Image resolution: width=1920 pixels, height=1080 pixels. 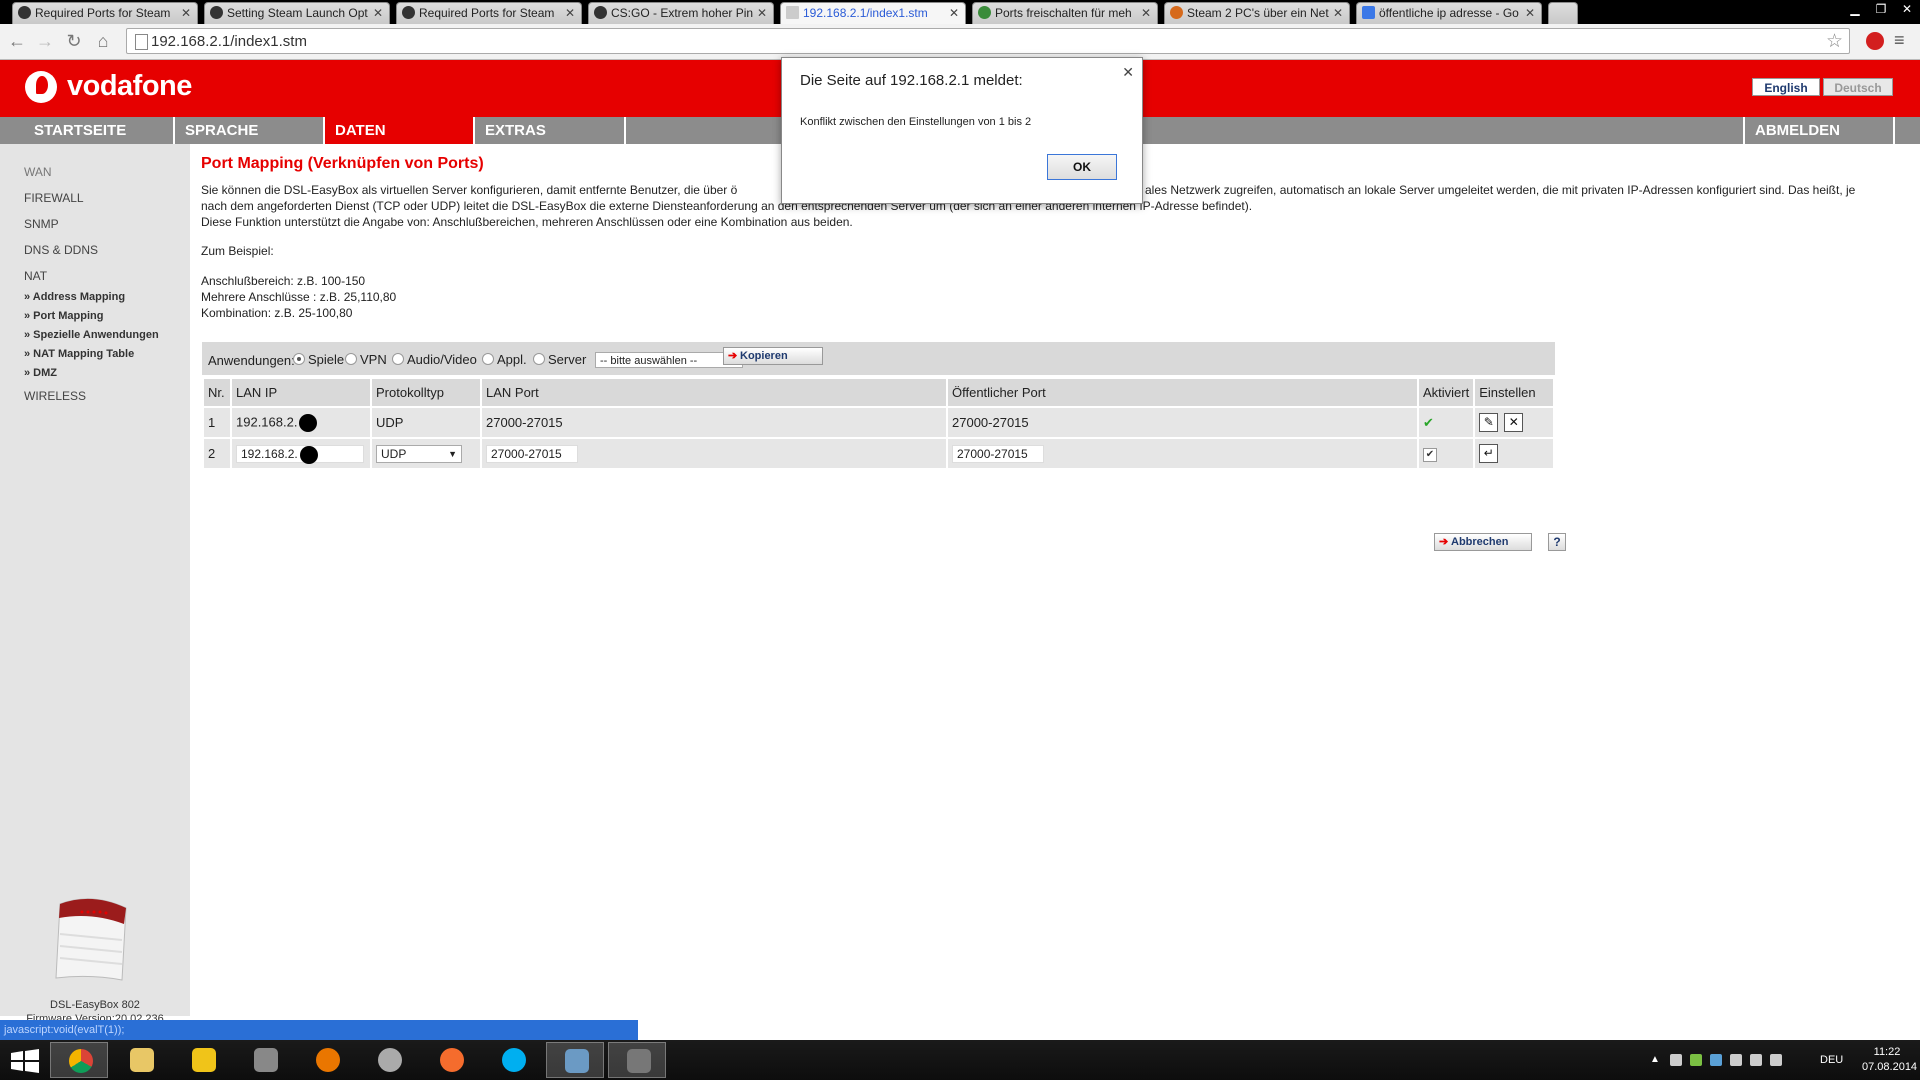 I want to click on sidebar-subitem-special-apps: » Spezielle Anwendungen, so click(x=91, y=335).